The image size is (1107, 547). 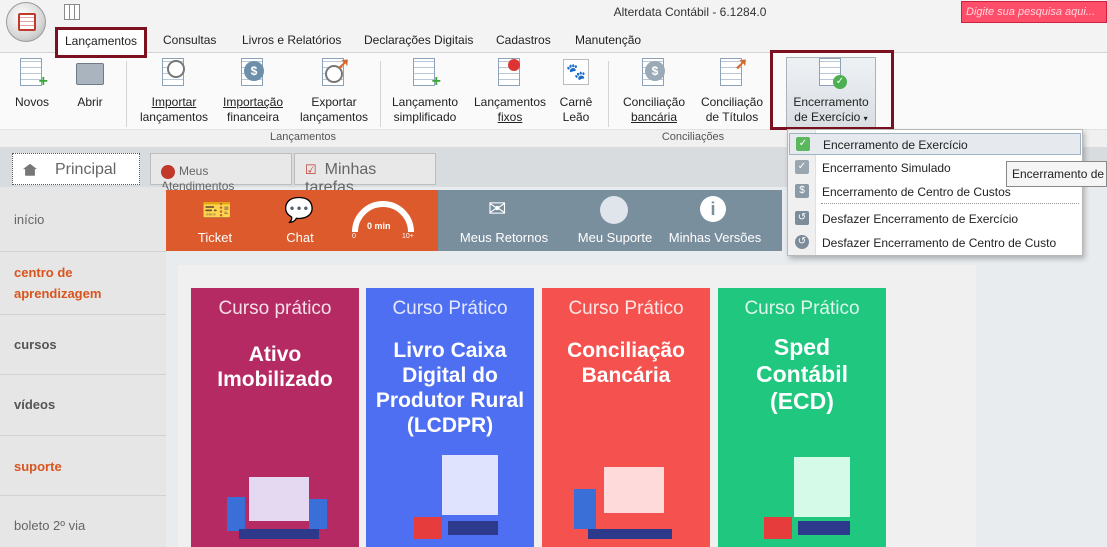 What do you see at coordinates (831, 91) in the screenshot?
I see `encerramento-exercicio-button: ✓ Encerramento de Exercício ▾` at bounding box center [831, 91].